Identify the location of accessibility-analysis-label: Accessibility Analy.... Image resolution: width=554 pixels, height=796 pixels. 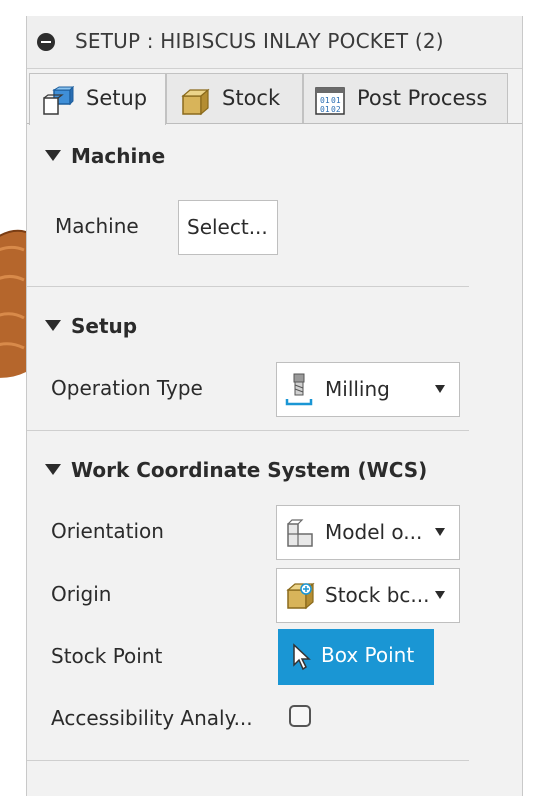
(152, 718).